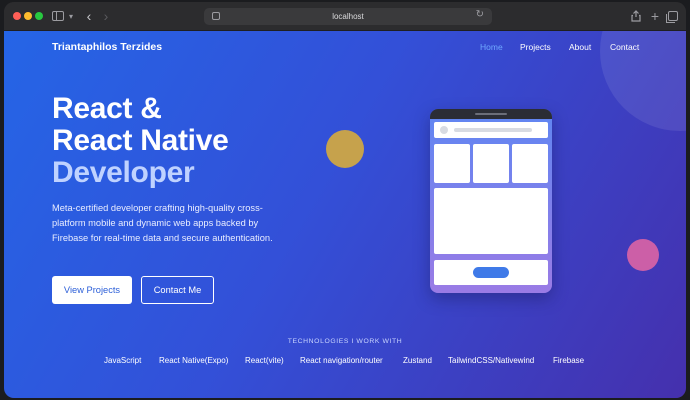 The image size is (690, 400). I want to click on hero-title-line-1: React &, so click(107, 108).